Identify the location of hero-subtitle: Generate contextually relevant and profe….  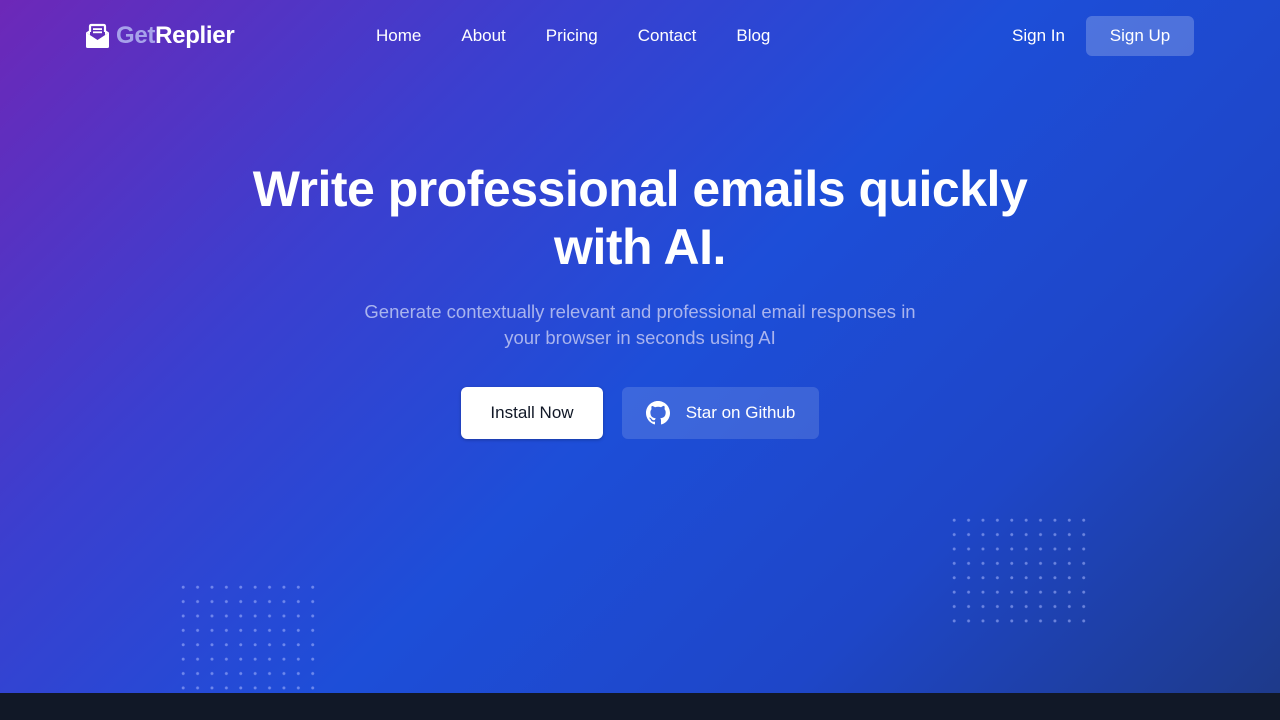
(640, 325).